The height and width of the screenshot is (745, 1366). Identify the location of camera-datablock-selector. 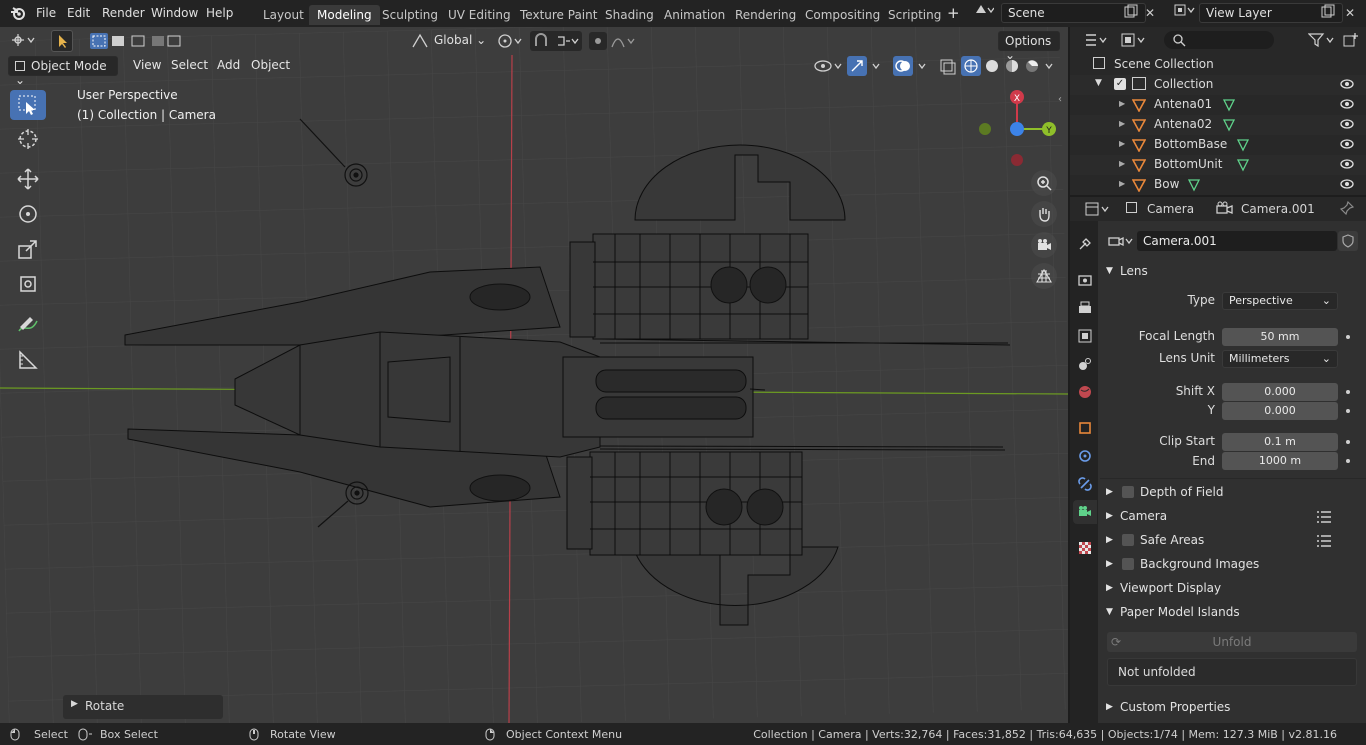
(1121, 241).